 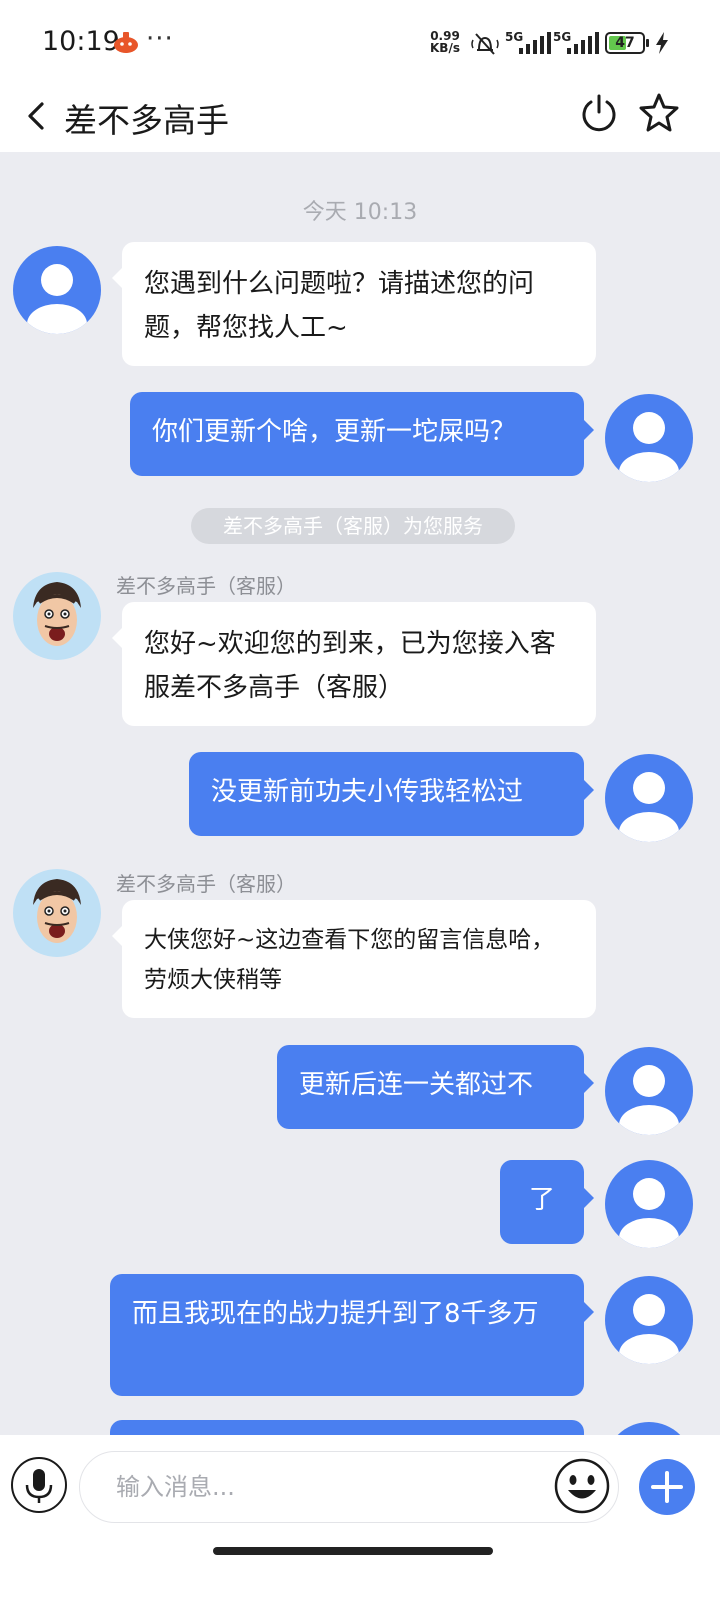 I want to click on message-bubble-incoming: 您好~欢迎您的到来，已为您接入客服差不多高手（客服）, so click(x=354, y=664).